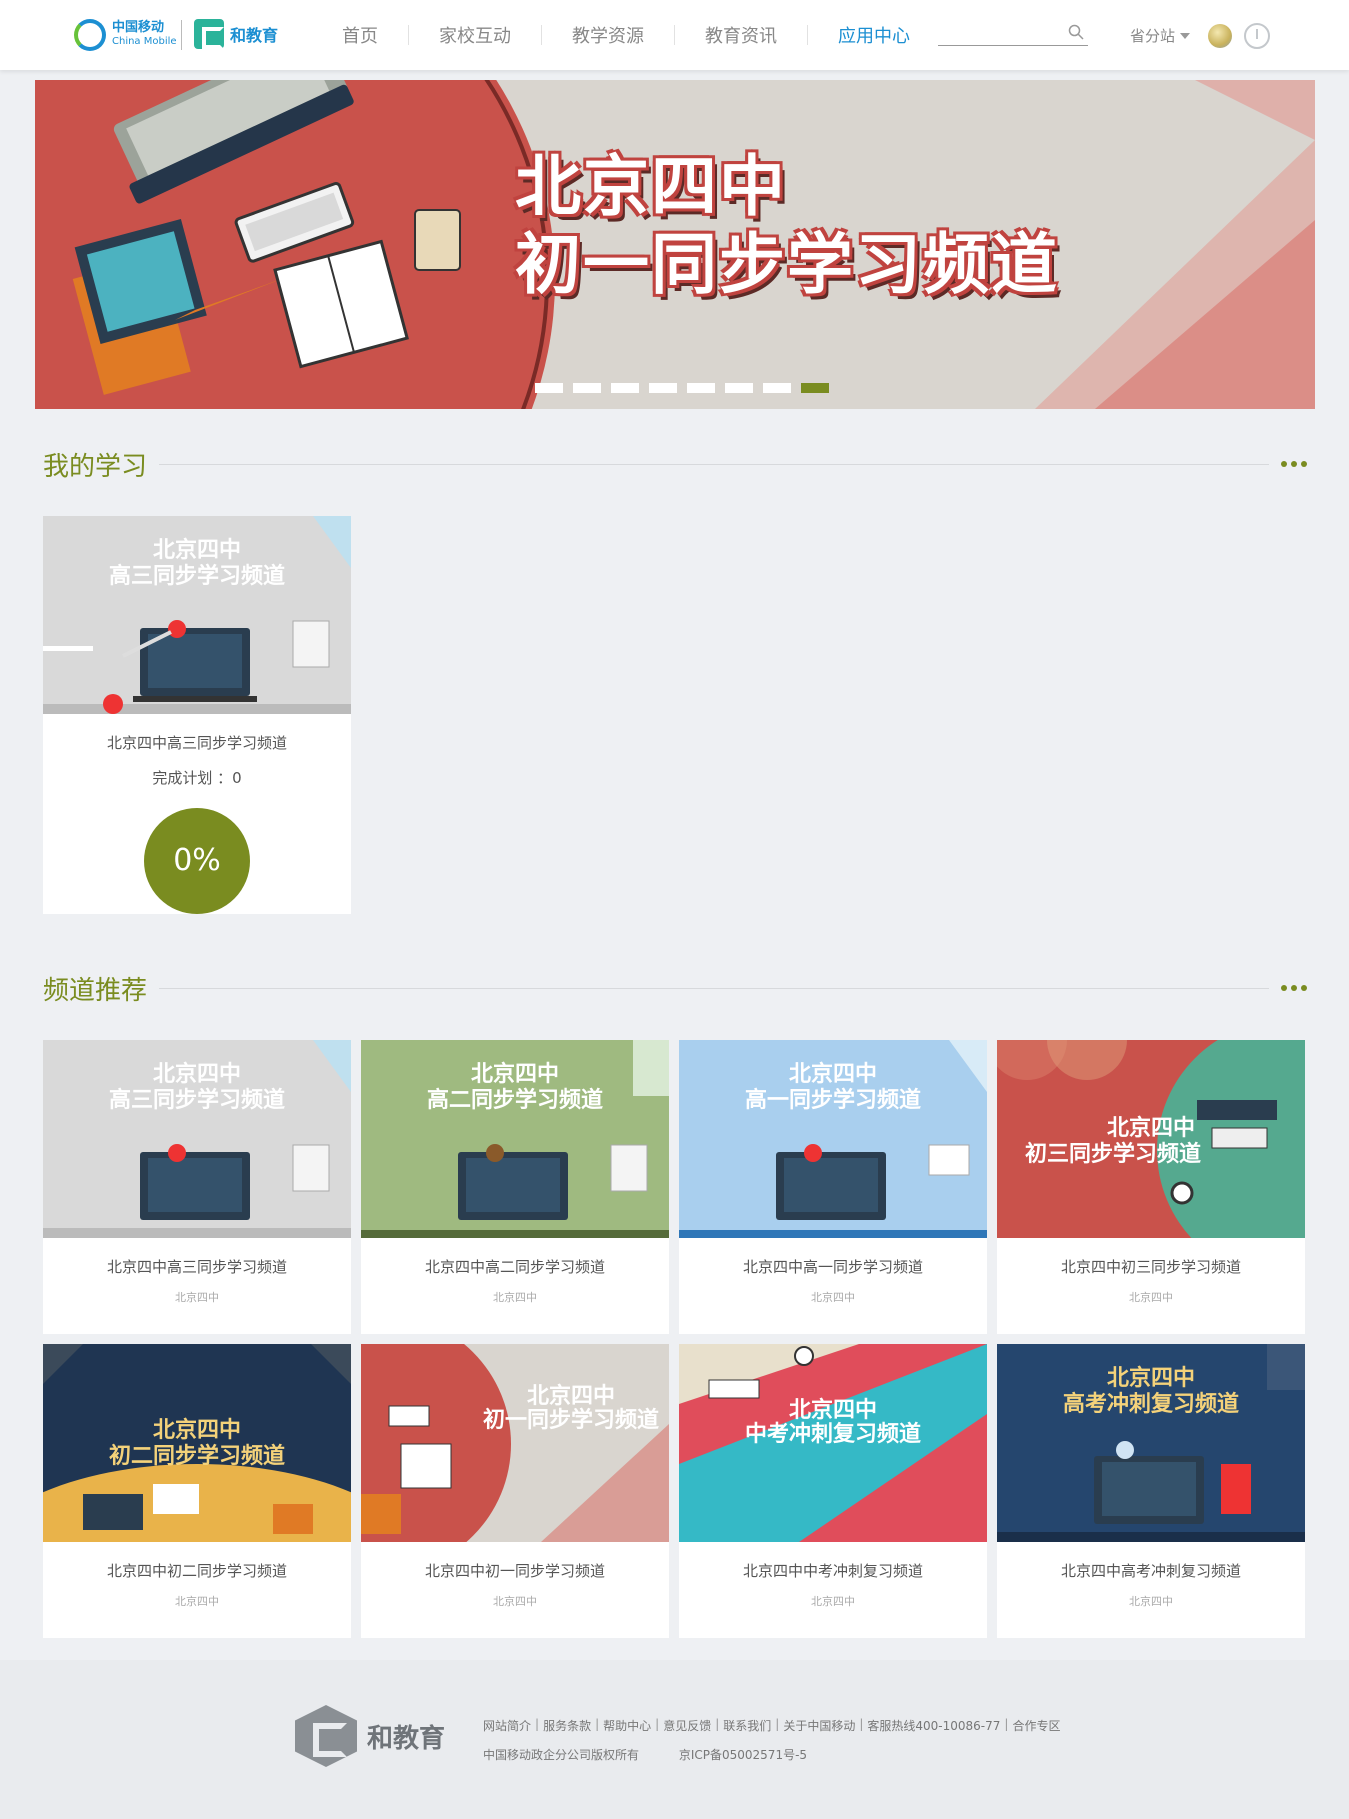 This screenshot has width=1349, height=1819. I want to click on channel-card: 北京四中 高考冲刺复习频道 北京四中高考冲刺复习频道 北京四中, so click(1151, 1491).